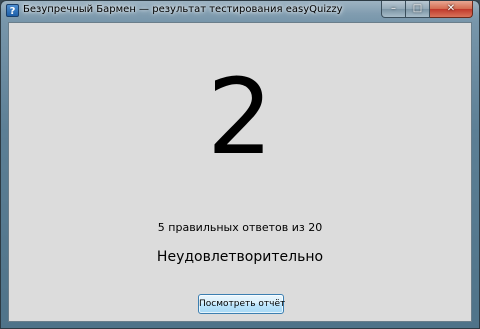 This screenshot has height=329, width=480. Describe the element at coordinates (12, 10) in the screenshot. I see `app-help-icon: ?` at that location.